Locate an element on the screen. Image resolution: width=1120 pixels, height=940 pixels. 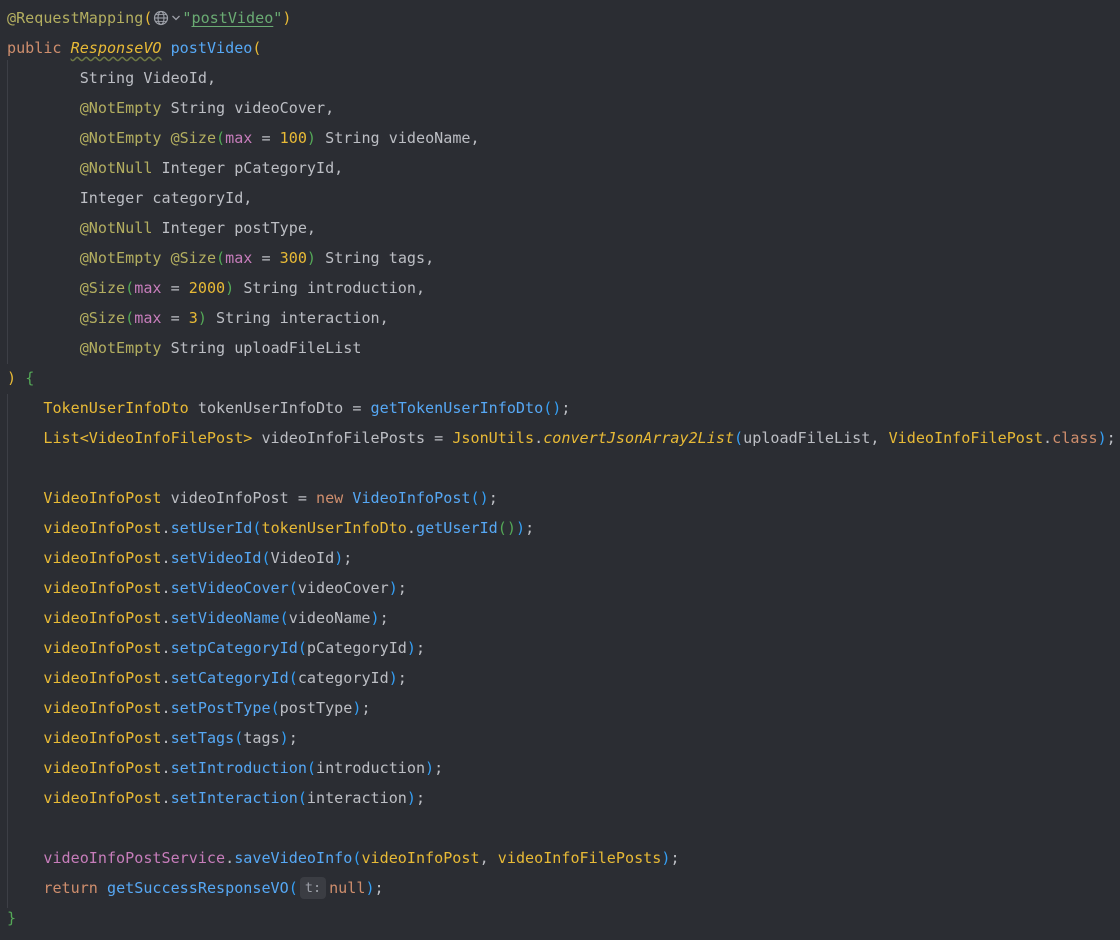
keyword-token: class is located at coordinates (1075, 438).